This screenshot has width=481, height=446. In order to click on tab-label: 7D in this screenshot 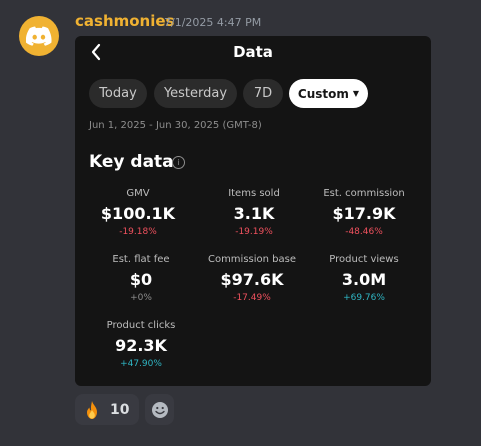, I will do `click(263, 93)`.